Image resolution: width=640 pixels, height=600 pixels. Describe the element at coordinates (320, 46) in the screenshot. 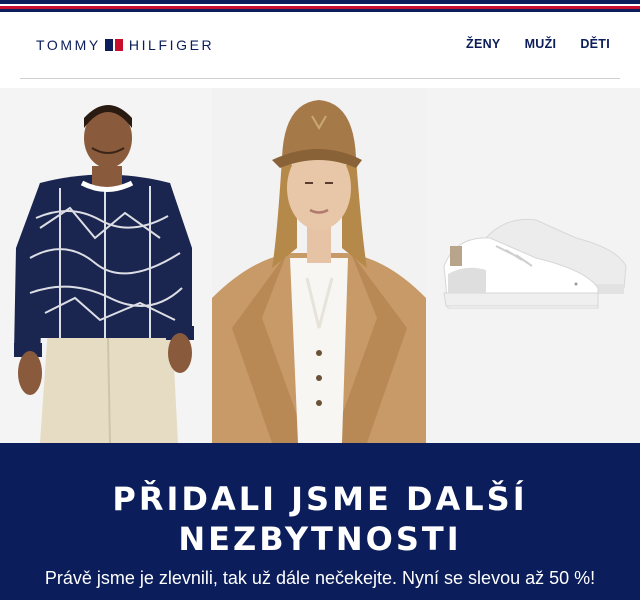

I see `email-header: TOMMY HILFIGER ŽENY MUŽI DĚTI` at that location.